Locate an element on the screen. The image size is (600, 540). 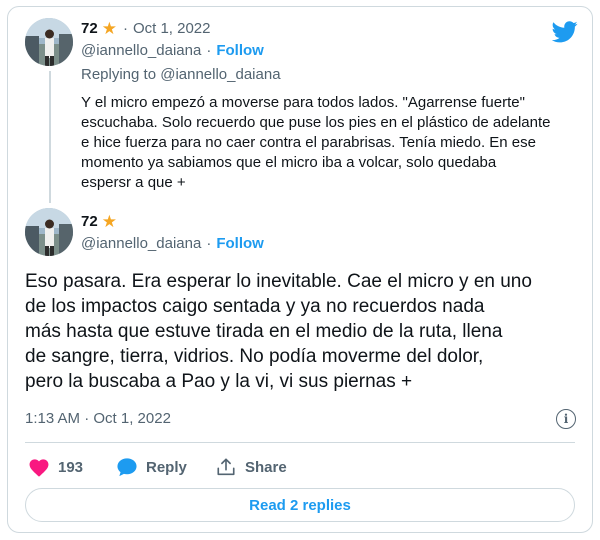
heart-icon is located at coordinates (39, 468).